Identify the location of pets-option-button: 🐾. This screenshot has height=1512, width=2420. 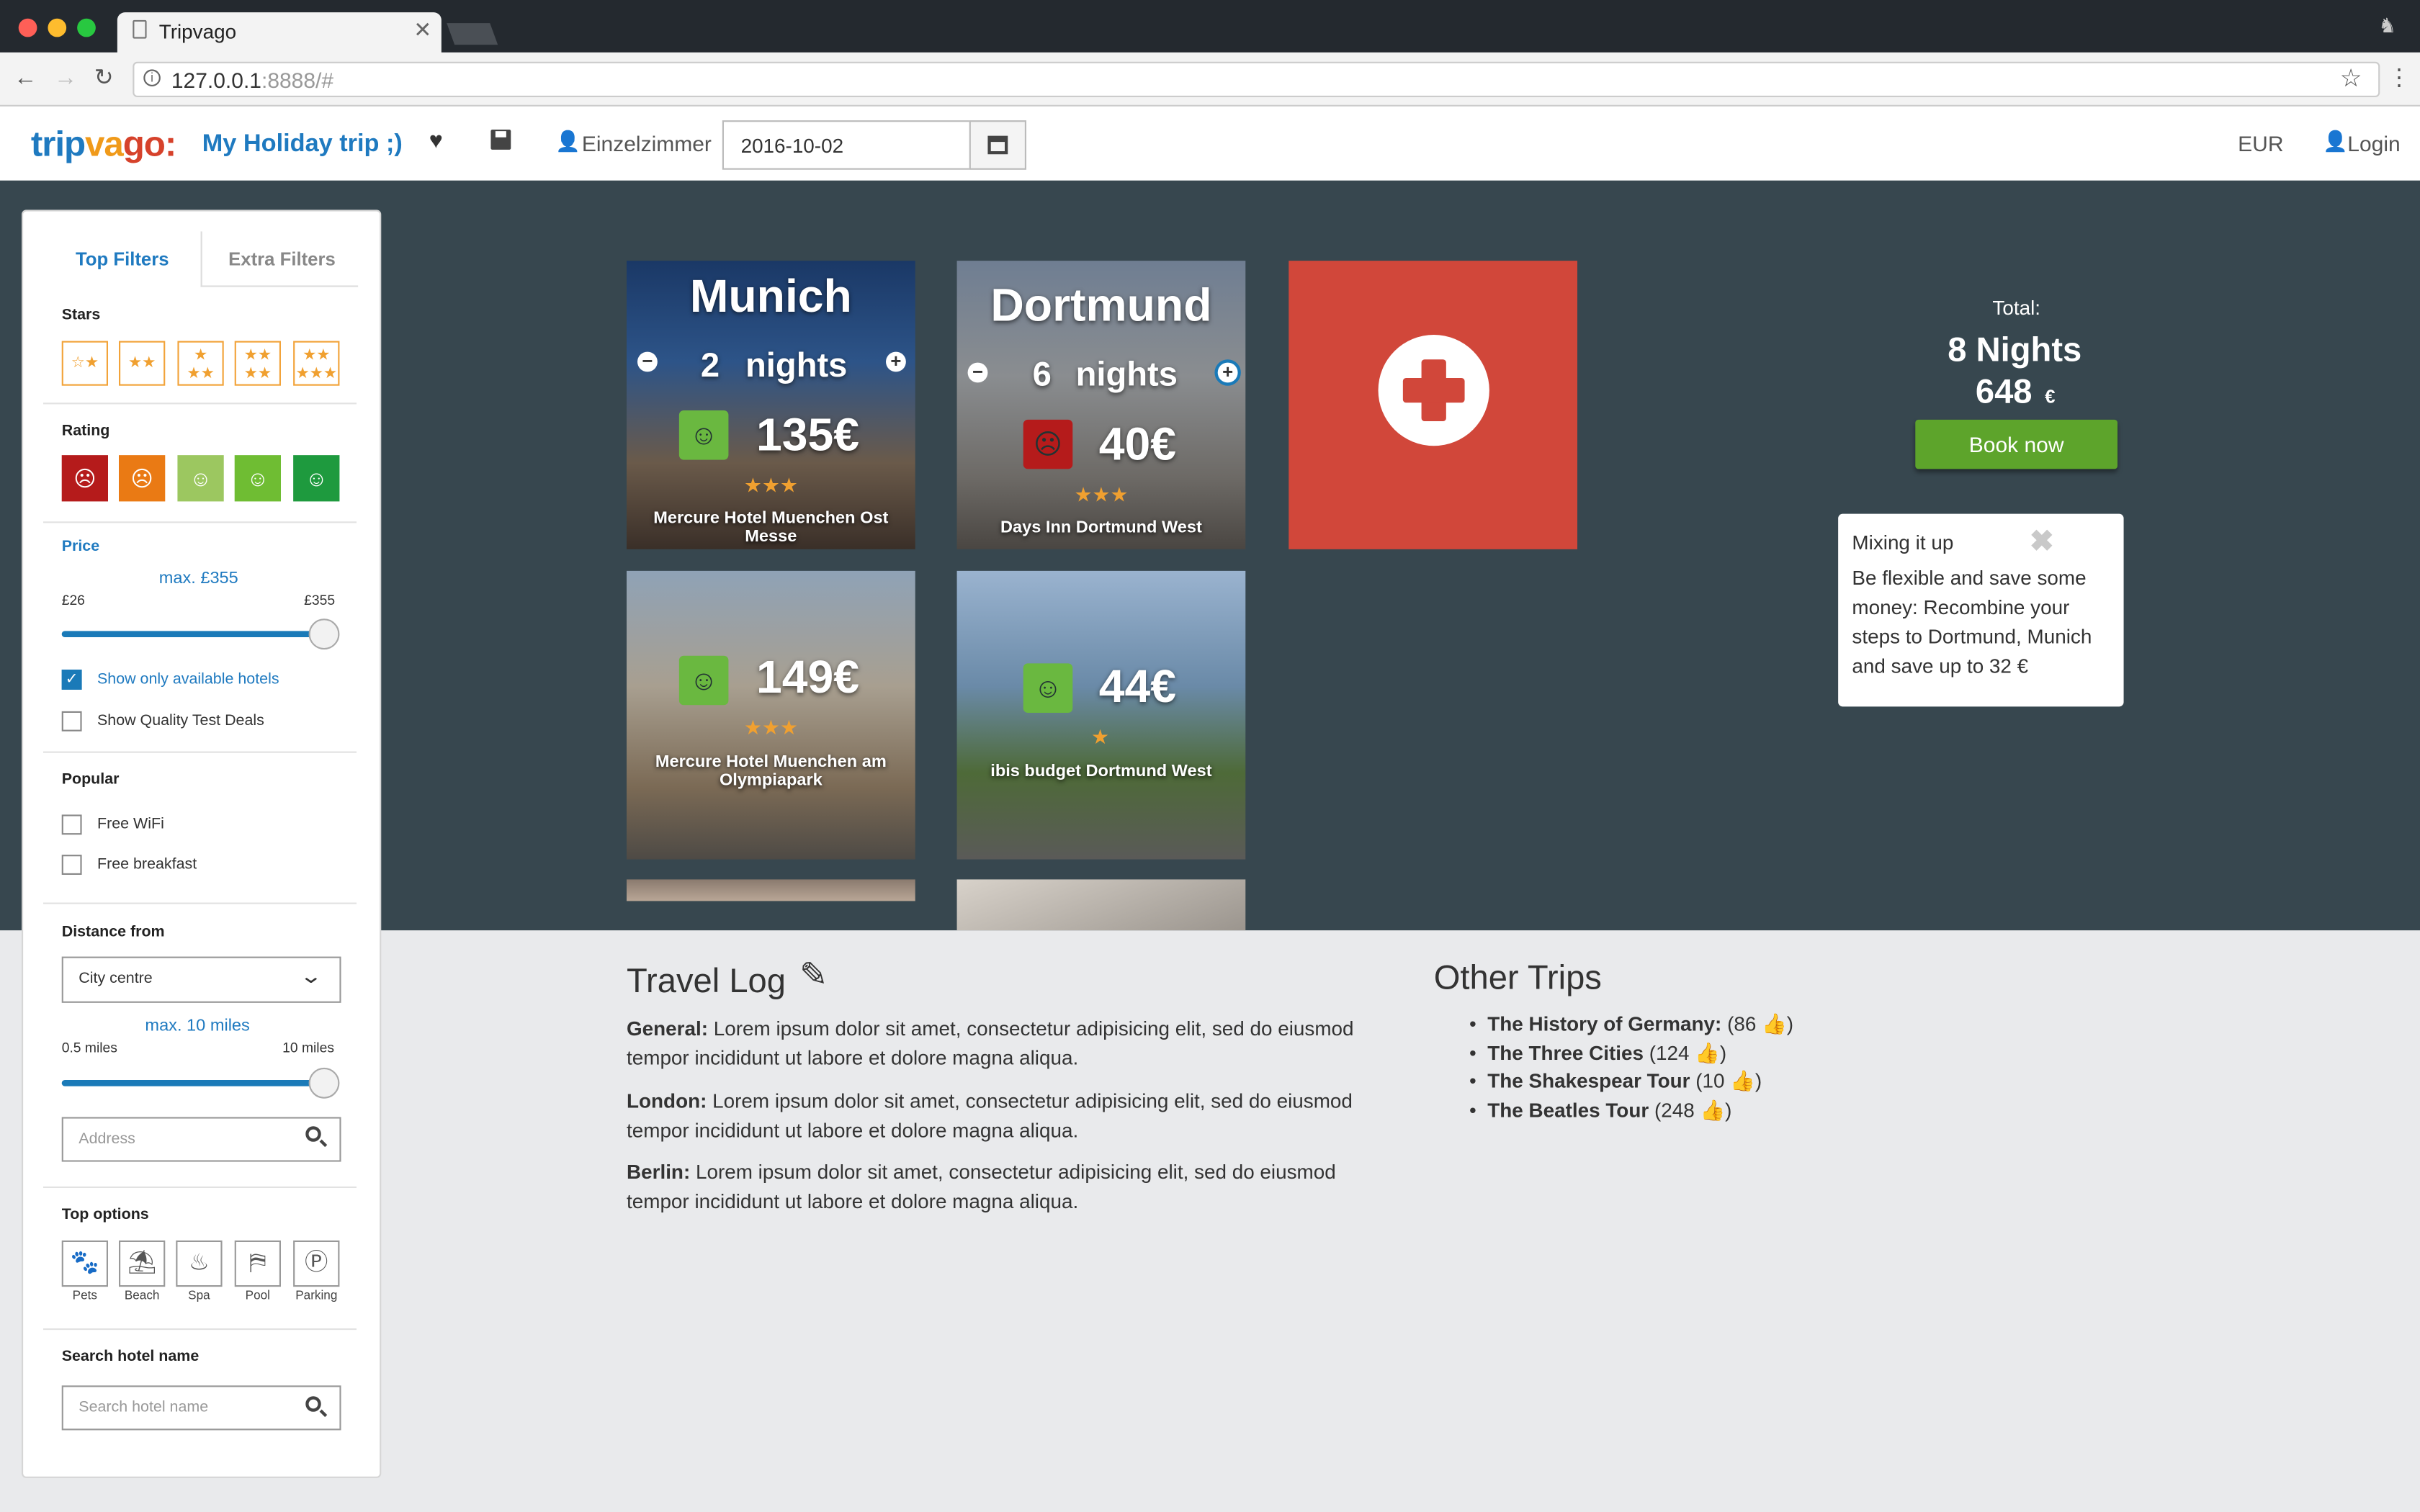
(84, 1263).